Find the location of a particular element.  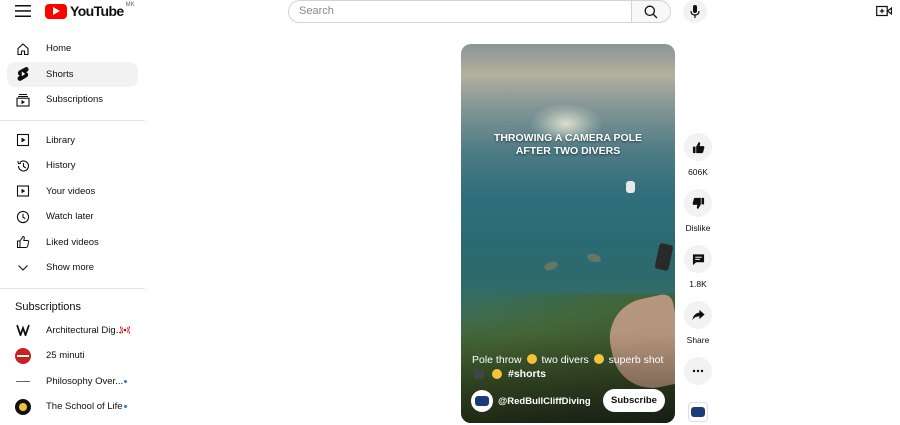

dislike-label: Dislike is located at coordinates (698, 228).